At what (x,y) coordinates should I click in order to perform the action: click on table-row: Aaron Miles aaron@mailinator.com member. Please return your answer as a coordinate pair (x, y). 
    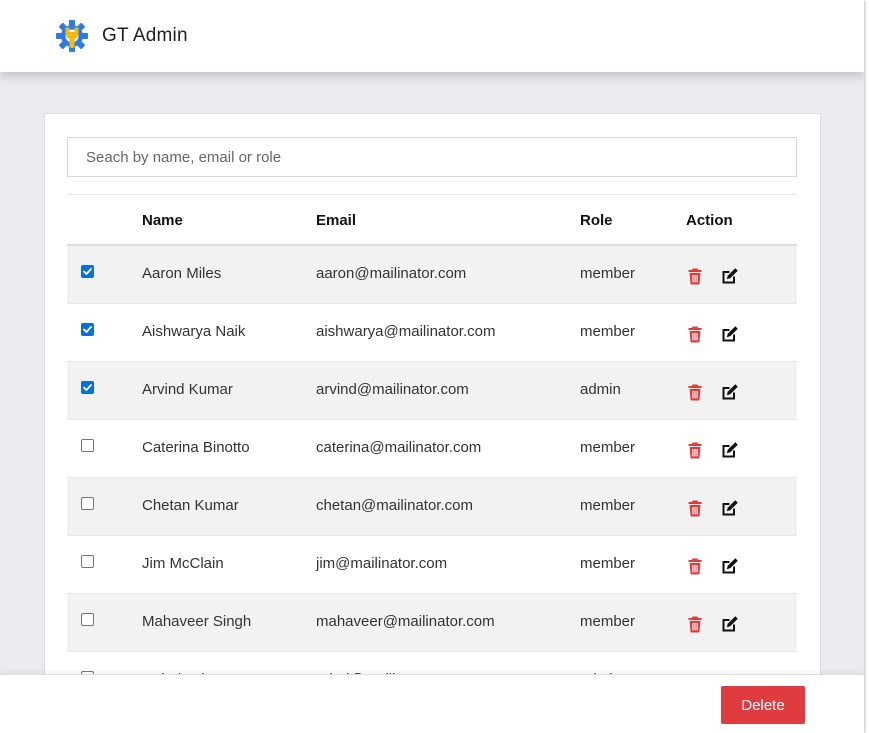
    Looking at the image, I should click on (432, 275).